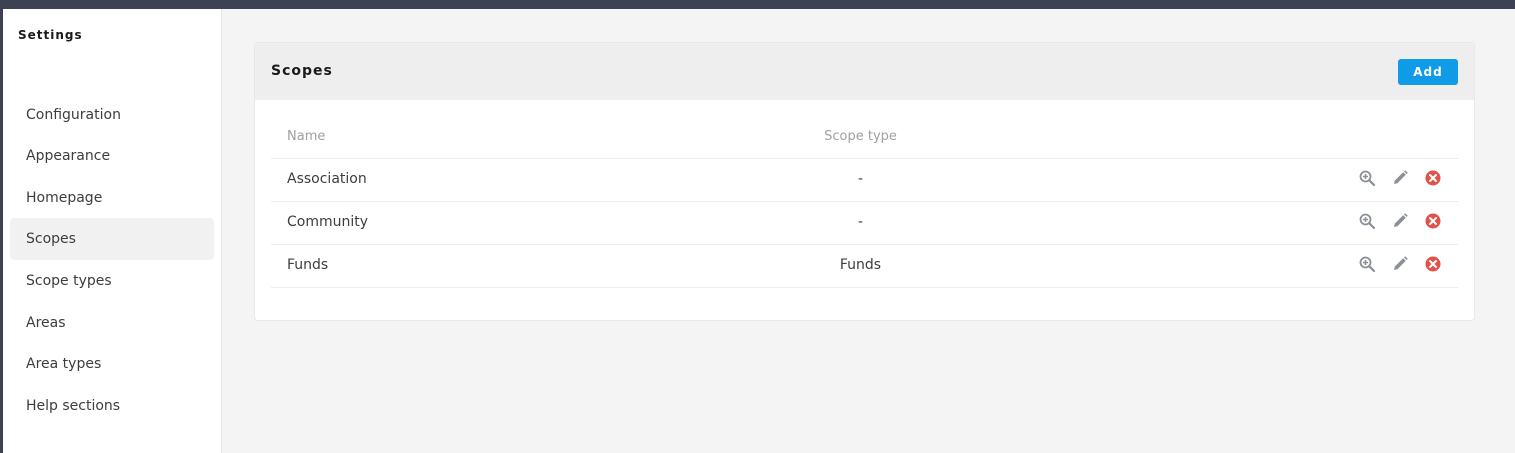  I want to click on table-row: Association -, so click(864, 180).